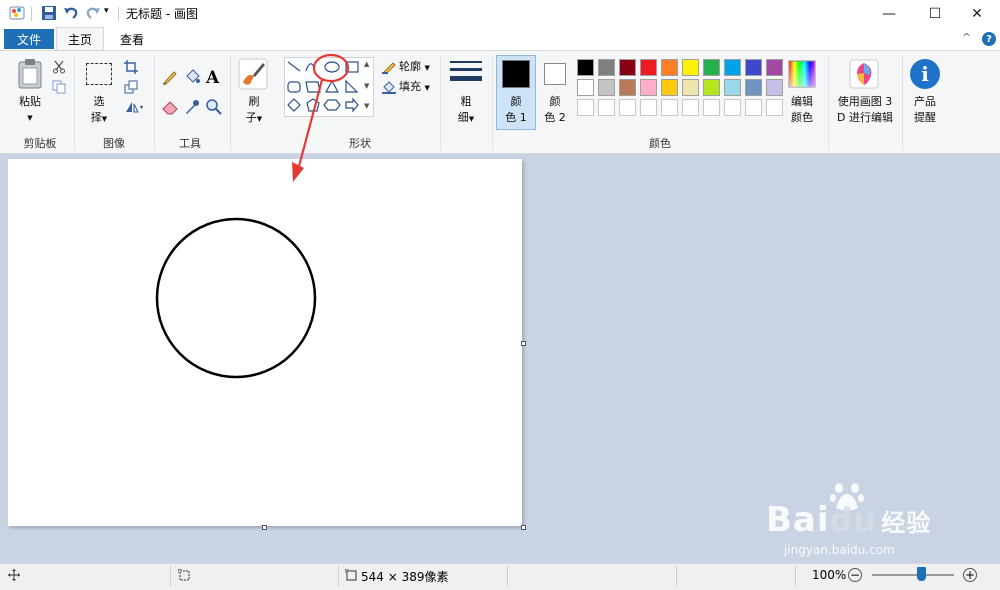  What do you see at coordinates (99, 110) in the screenshot?
I see `select-button: 选 择▼` at bounding box center [99, 110].